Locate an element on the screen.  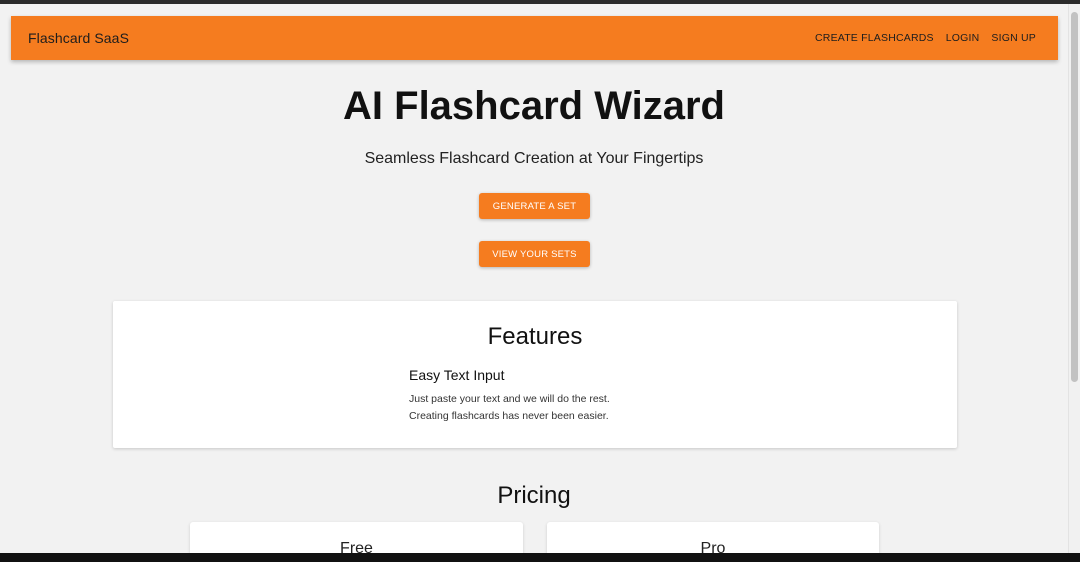
features-heading: Features is located at coordinates (535, 336).